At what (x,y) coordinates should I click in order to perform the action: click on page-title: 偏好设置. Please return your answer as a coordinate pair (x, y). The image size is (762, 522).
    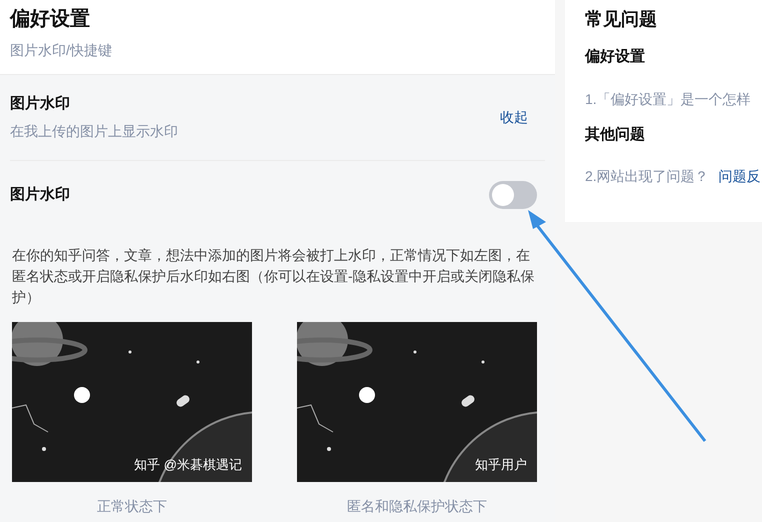
    Looking at the image, I should click on (50, 19).